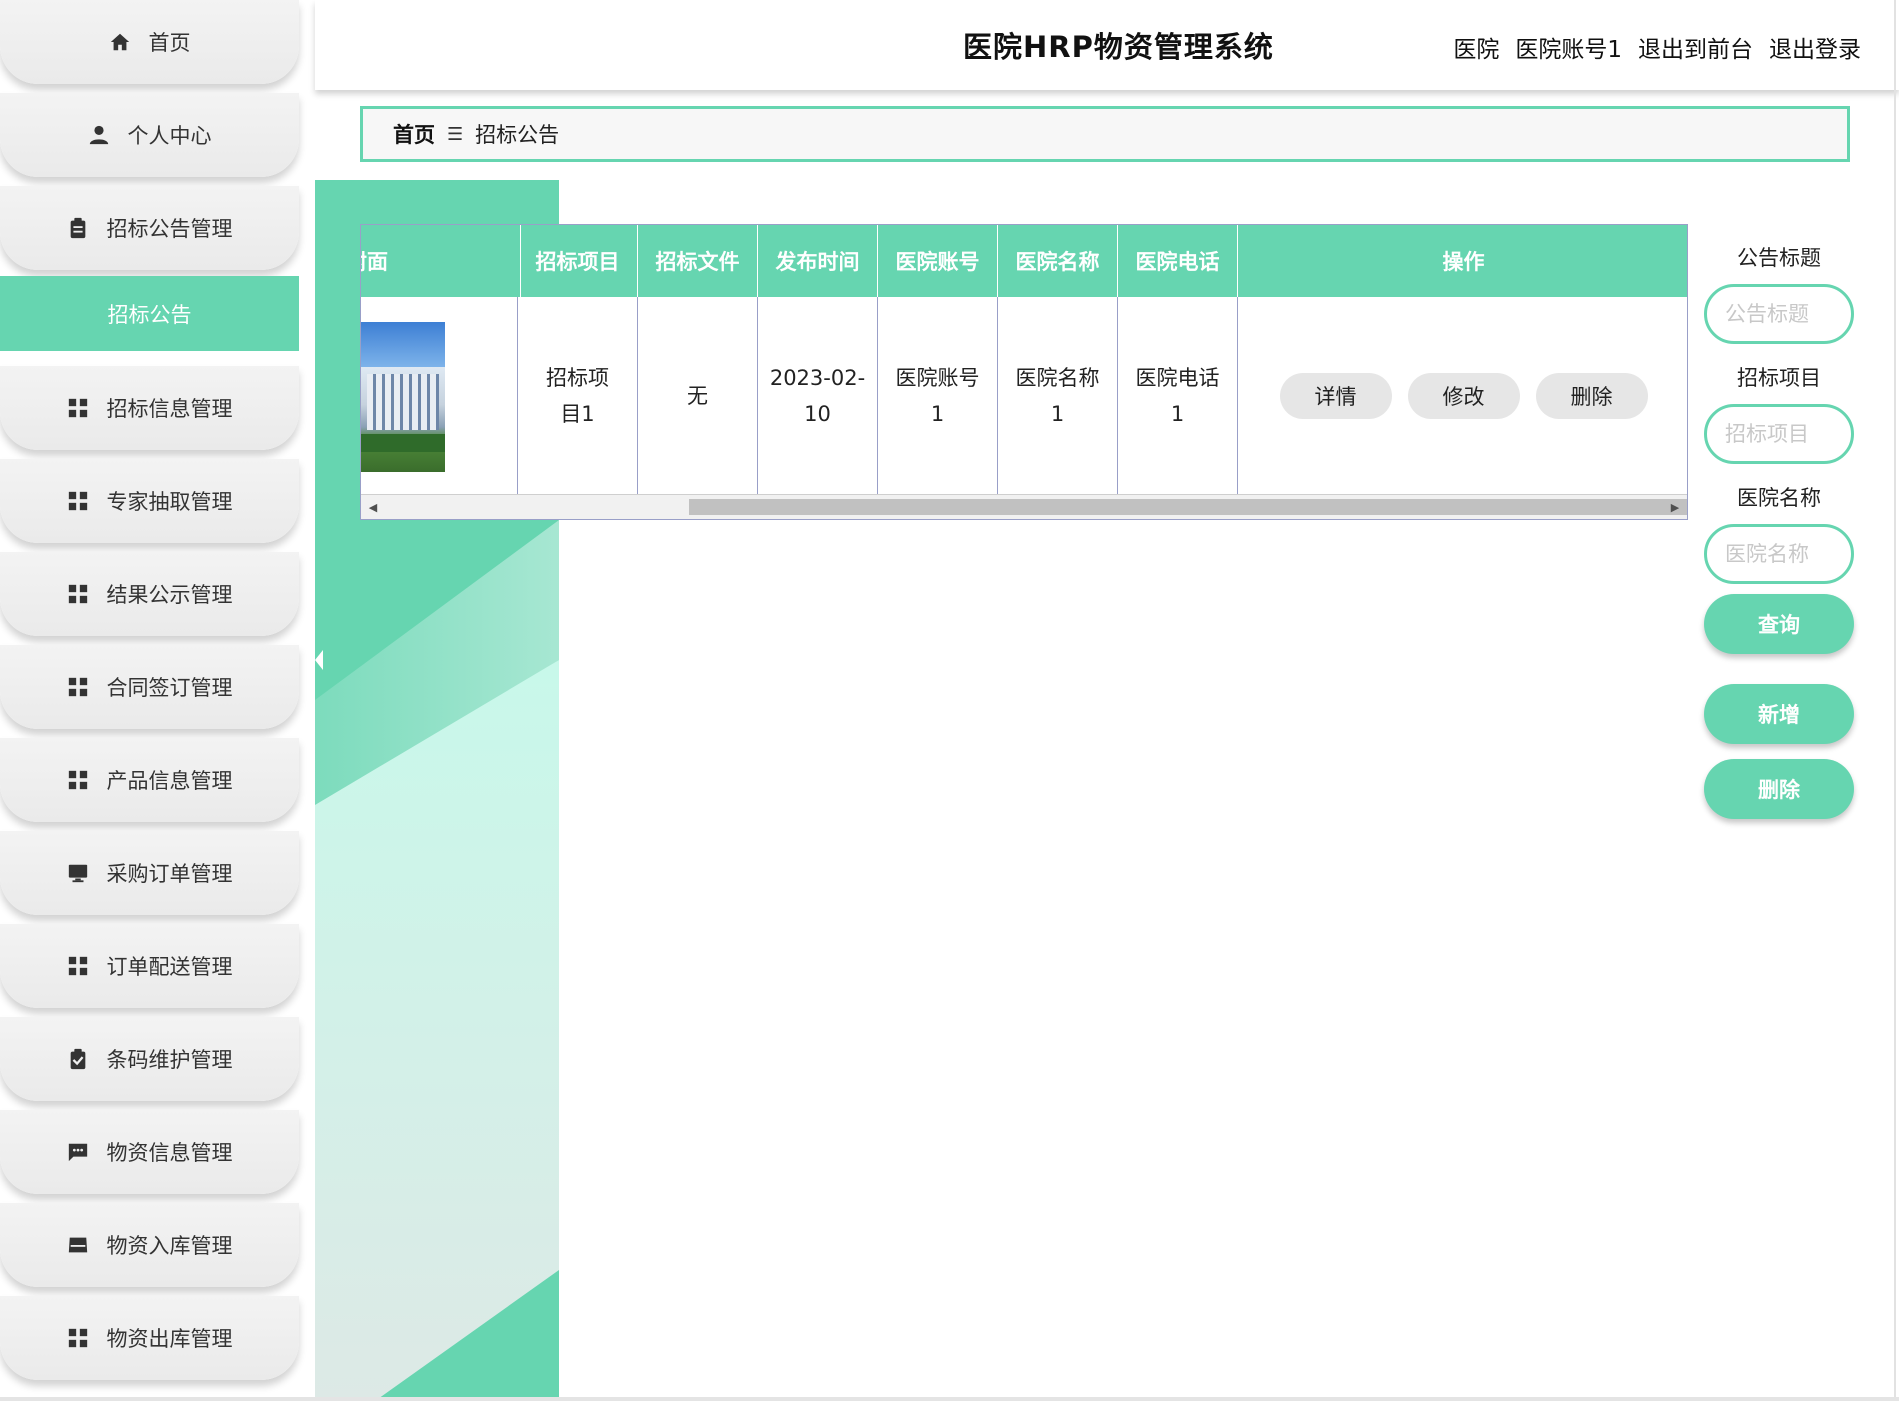 The width and height of the screenshot is (1899, 1401). I want to click on clipboard-check-icon, so click(78, 1059).